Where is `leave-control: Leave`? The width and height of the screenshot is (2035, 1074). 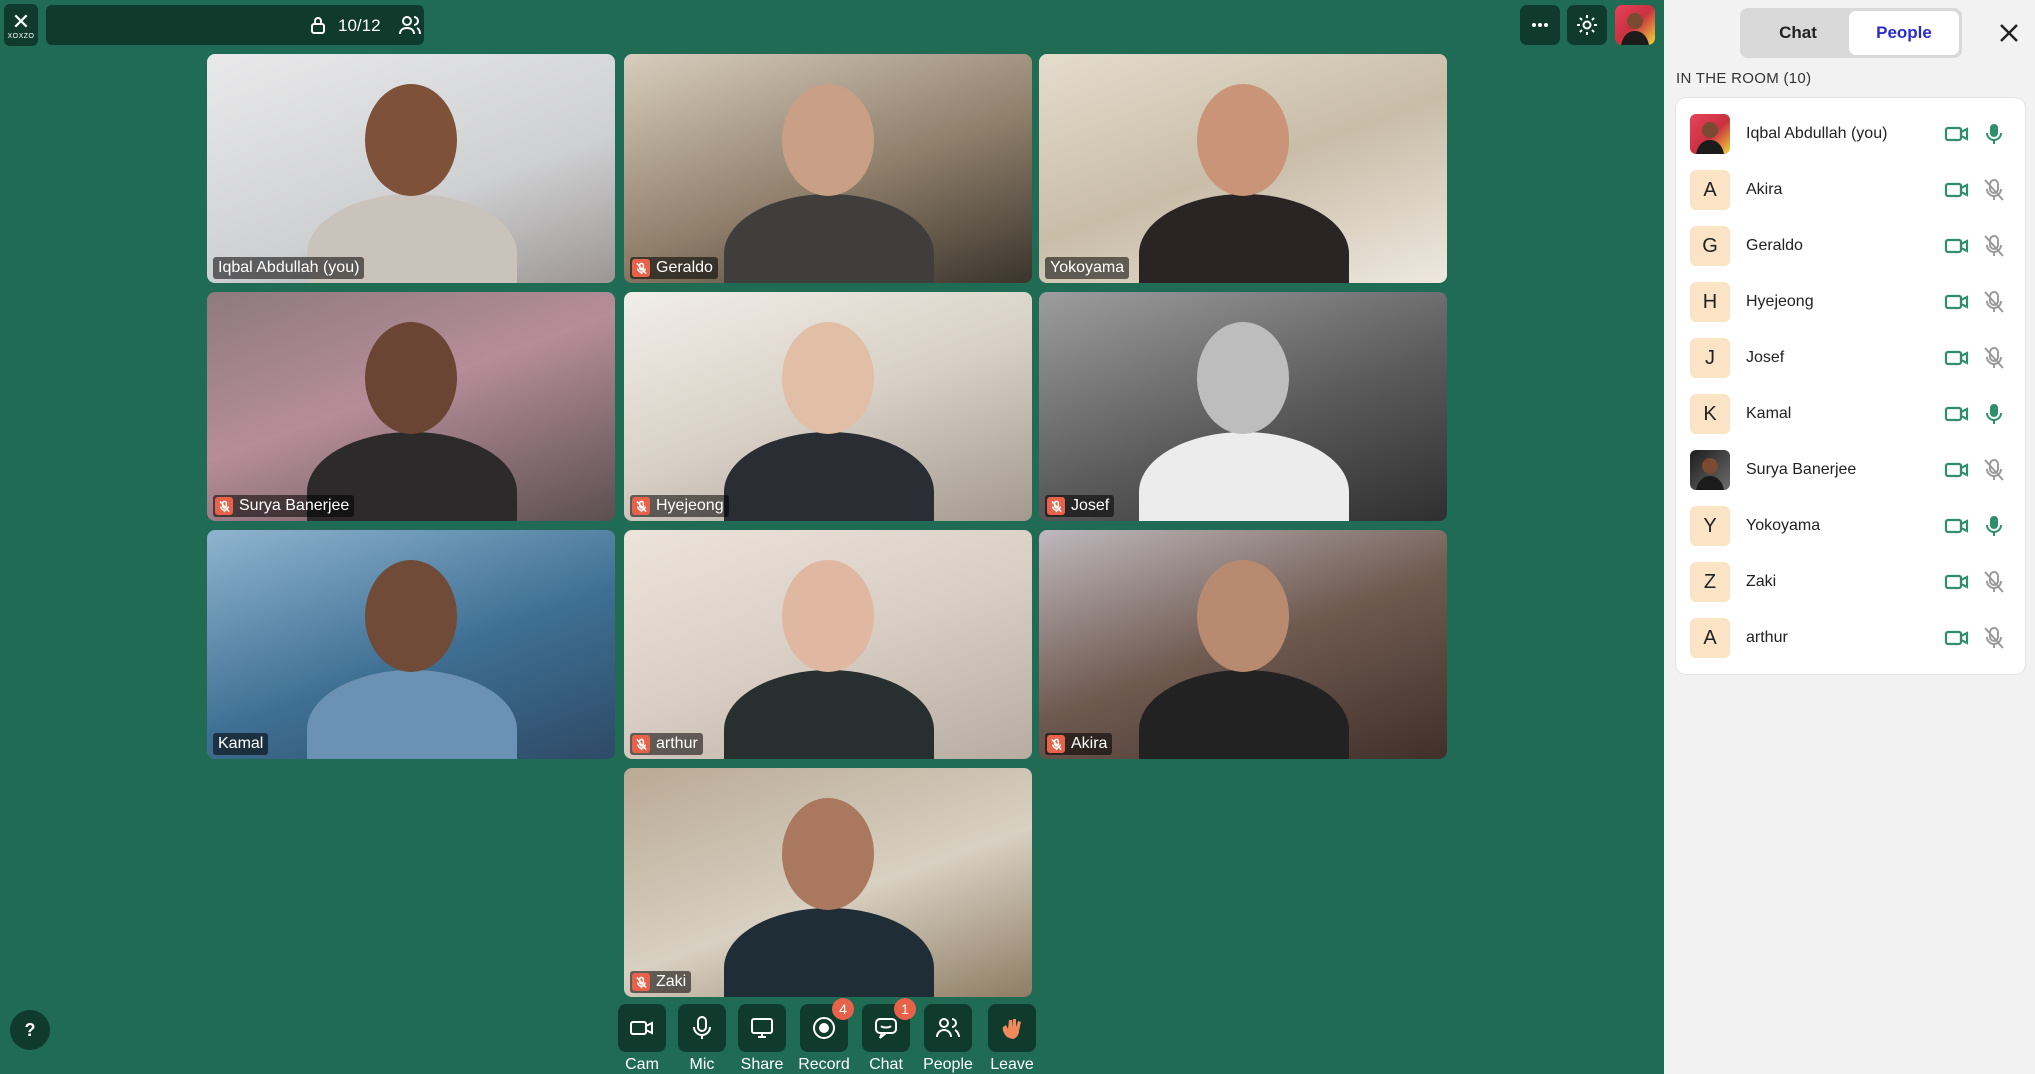
leave-control: Leave is located at coordinates (1012, 1039).